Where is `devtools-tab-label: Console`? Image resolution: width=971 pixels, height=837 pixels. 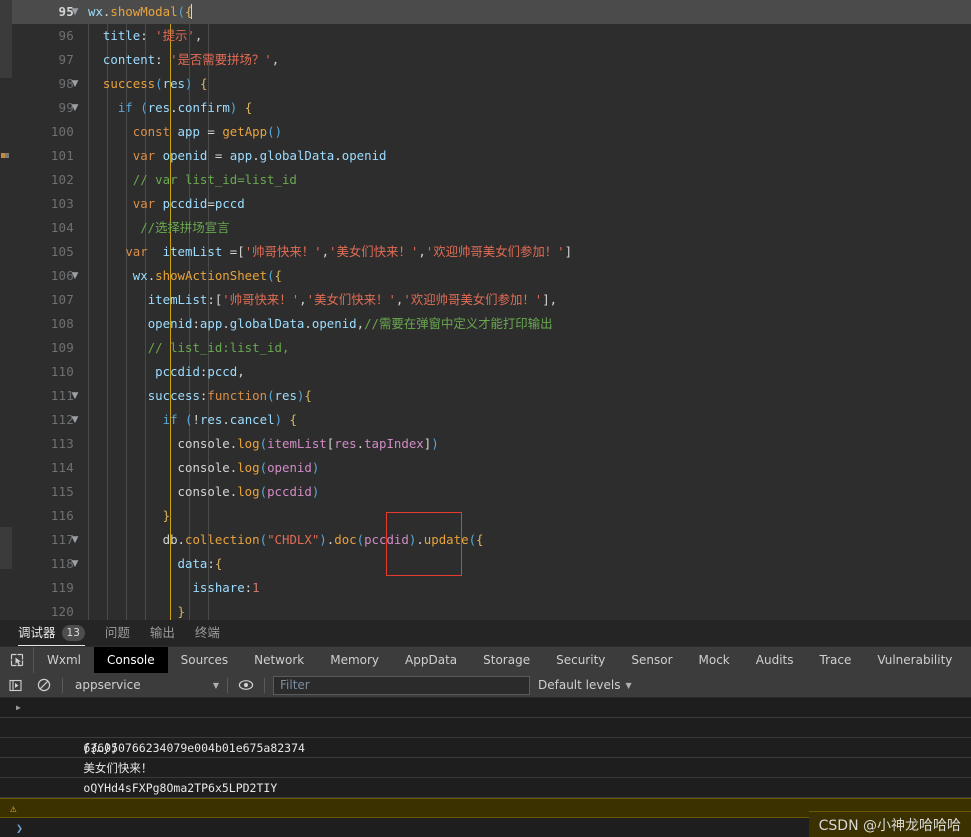 devtools-tab-label: Console is located at coordinates (131, 660).